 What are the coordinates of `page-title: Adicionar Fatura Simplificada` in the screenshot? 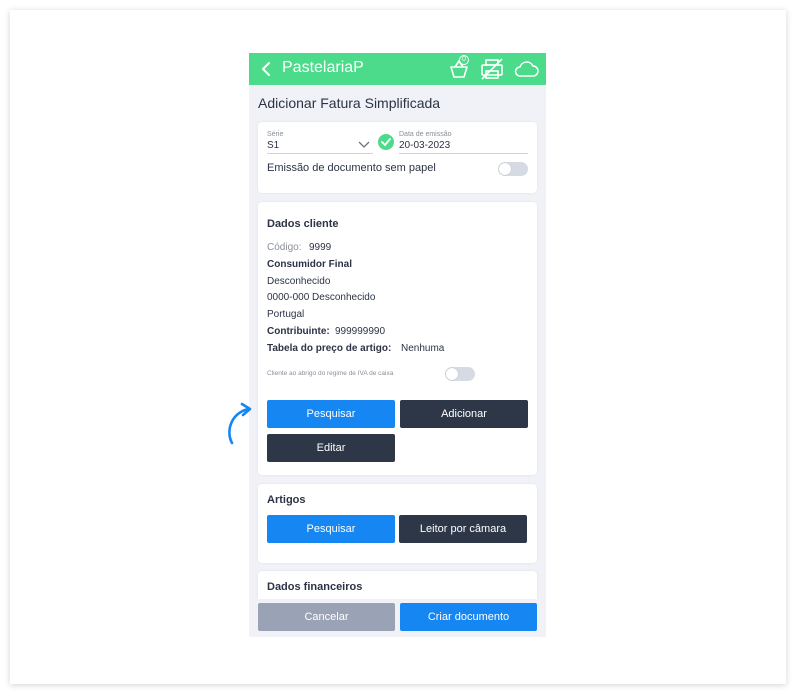 It's located at (349, 103).